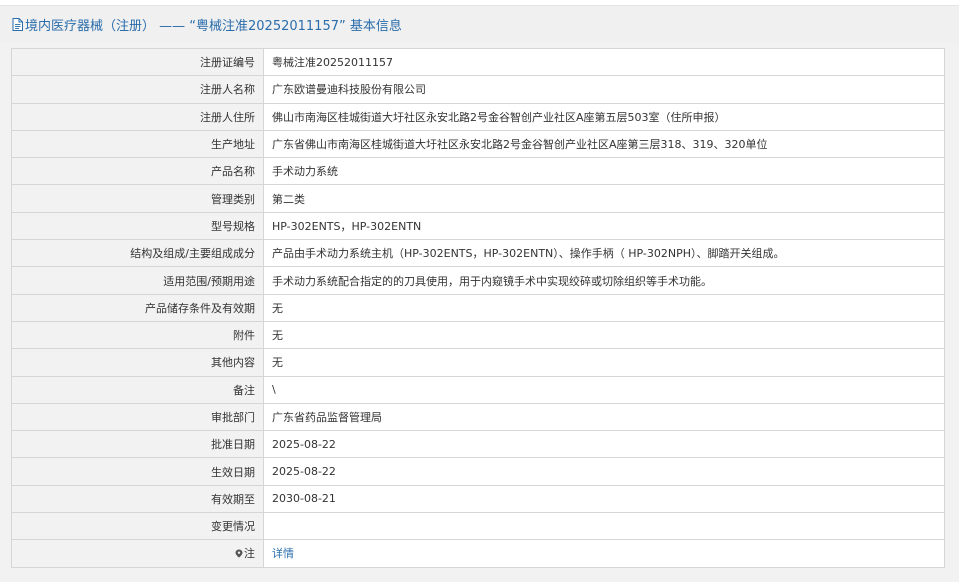 This screenshot has height=582, width=959. Describe the element at coordinates (137, 280) in the screenshot. I see `field-label-intended-use: 适用范围/预期用途` at that location.